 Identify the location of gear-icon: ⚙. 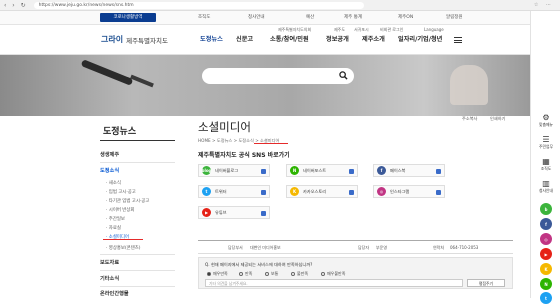
(546, 117).